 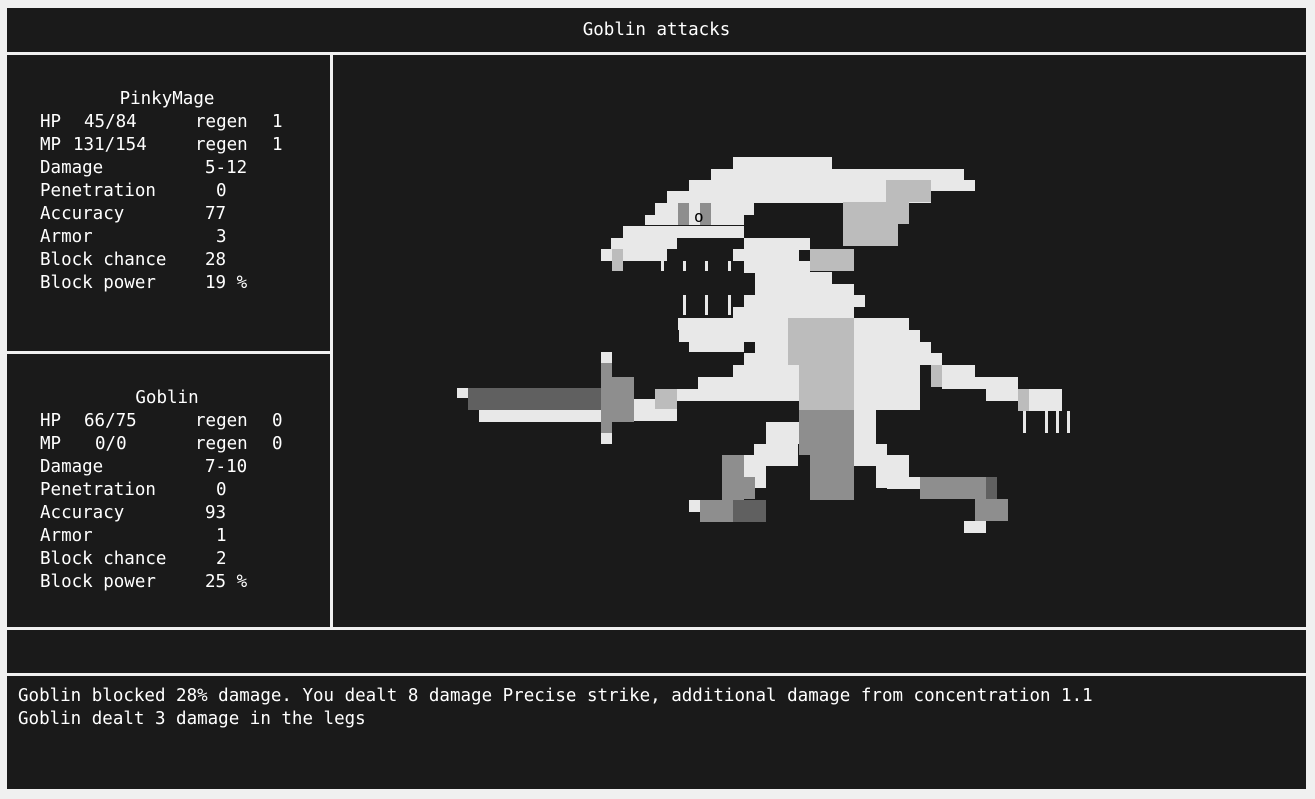 What do you see at coordinates (161, 145) in the screenshot?
I see `player-stat-mp: MP 131/154 regen 1` at bounding box center [161, 145].